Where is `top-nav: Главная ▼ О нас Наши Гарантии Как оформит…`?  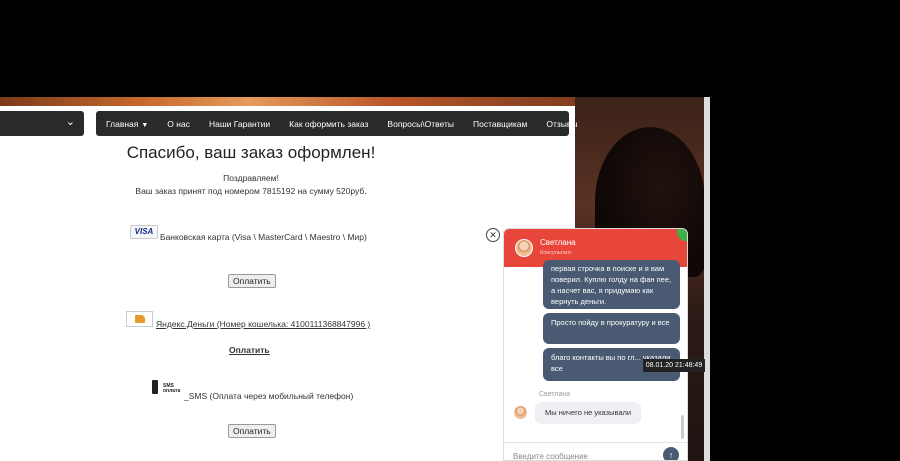 top-nav: Главная ▼ О нас Наши Гарантии Как оформит… is located at coordinates (336, 123).